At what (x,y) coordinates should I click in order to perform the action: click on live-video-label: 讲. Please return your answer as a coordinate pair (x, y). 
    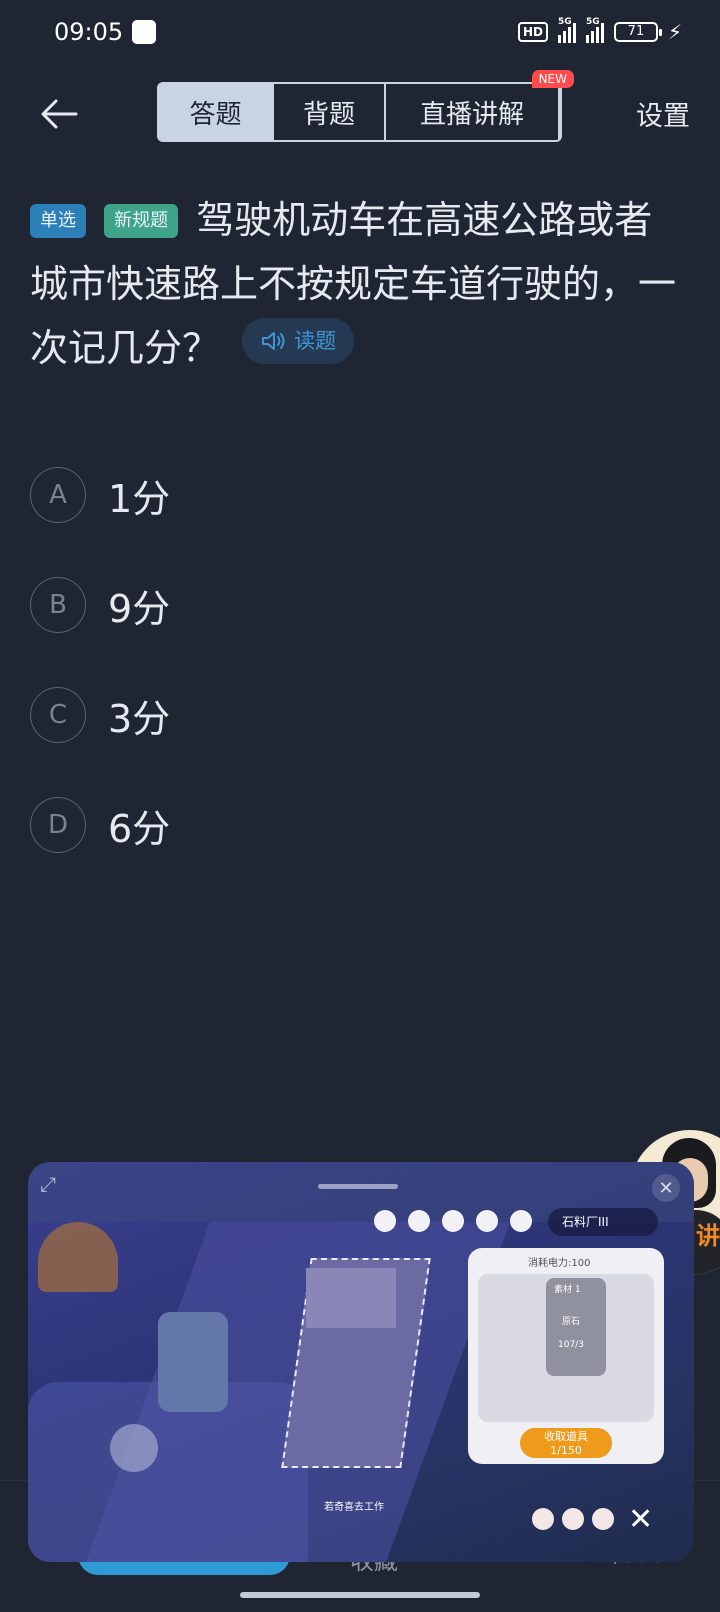
    Looking at the image, I should click on (708, 1236).